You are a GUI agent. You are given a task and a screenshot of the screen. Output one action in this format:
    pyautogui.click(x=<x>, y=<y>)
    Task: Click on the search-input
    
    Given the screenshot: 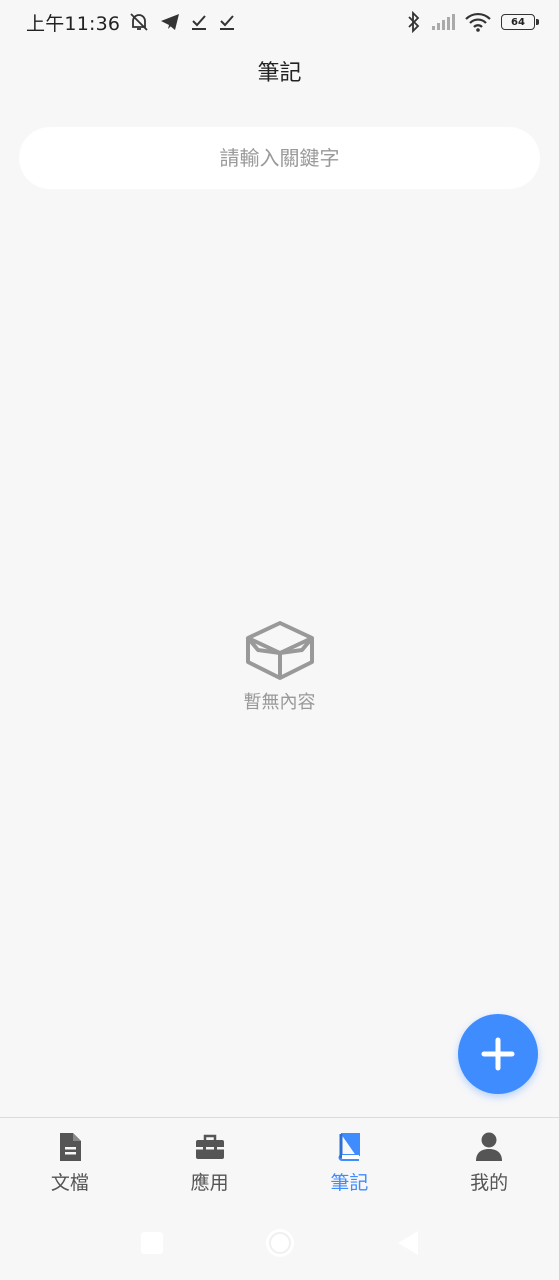 What is the action you would take?
    pyautogui.click(x=279, y=158)
    